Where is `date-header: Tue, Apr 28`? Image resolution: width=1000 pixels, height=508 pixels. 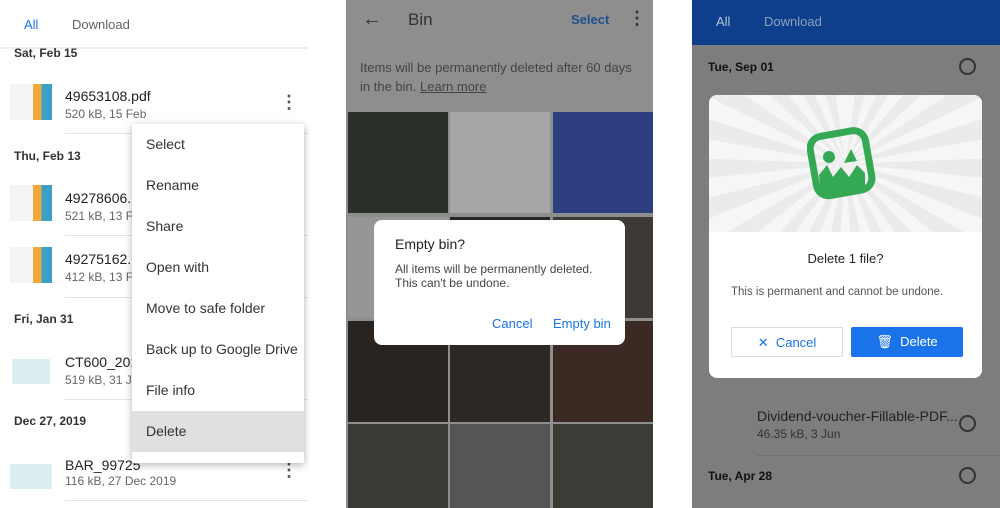 date-header: Tue, Apr 28 is located at coordinates (740, 476).